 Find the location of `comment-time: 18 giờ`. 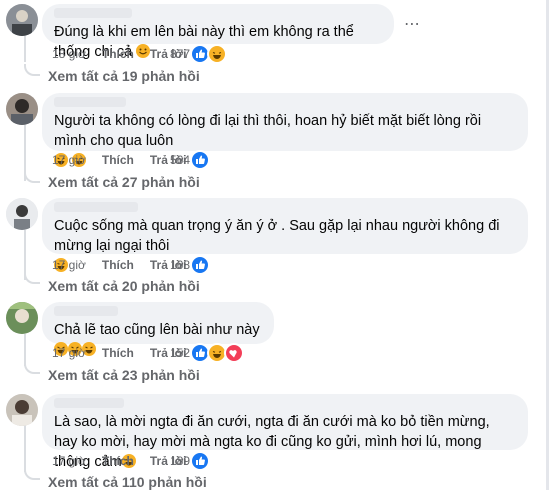

comment-time: 18 giờ is located at coordinates (69, 54).